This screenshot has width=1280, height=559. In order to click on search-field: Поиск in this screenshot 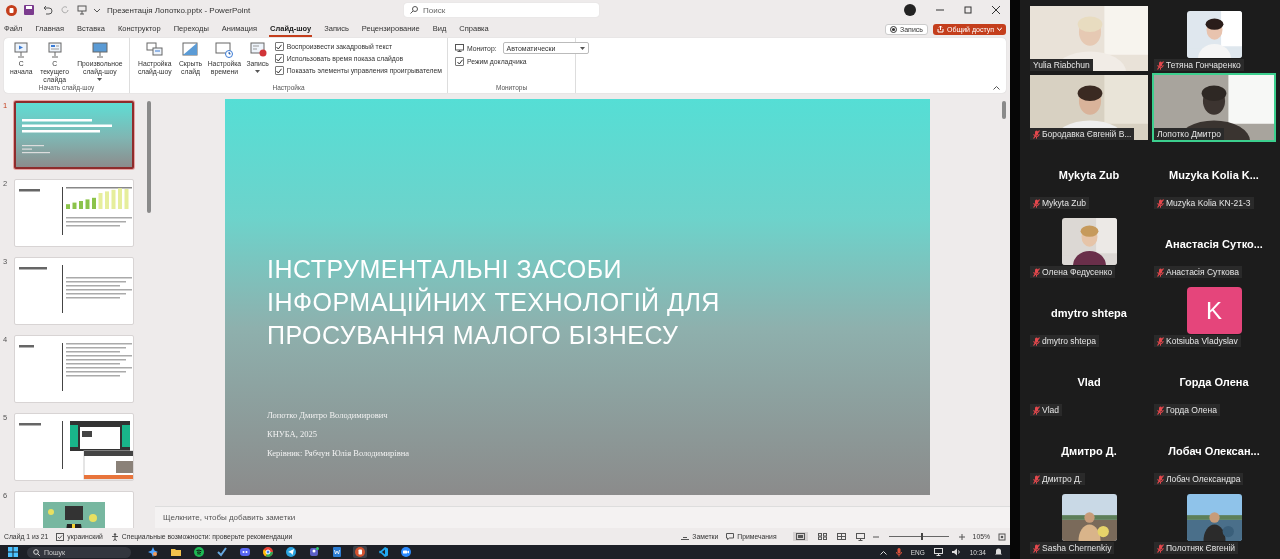, I will do `click(501, 10)`.